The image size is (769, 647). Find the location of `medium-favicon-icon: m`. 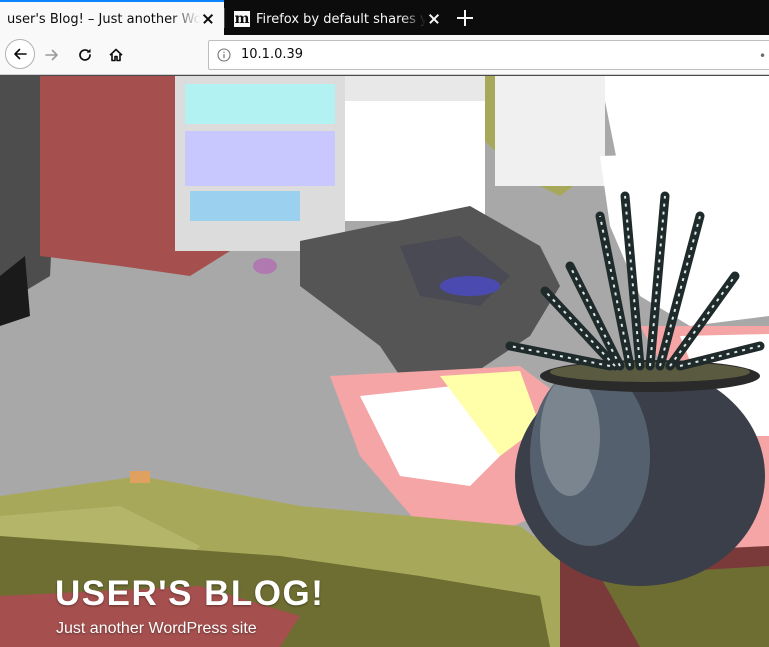

medium-favicon-icon: m is located at coordinates (242, 18).